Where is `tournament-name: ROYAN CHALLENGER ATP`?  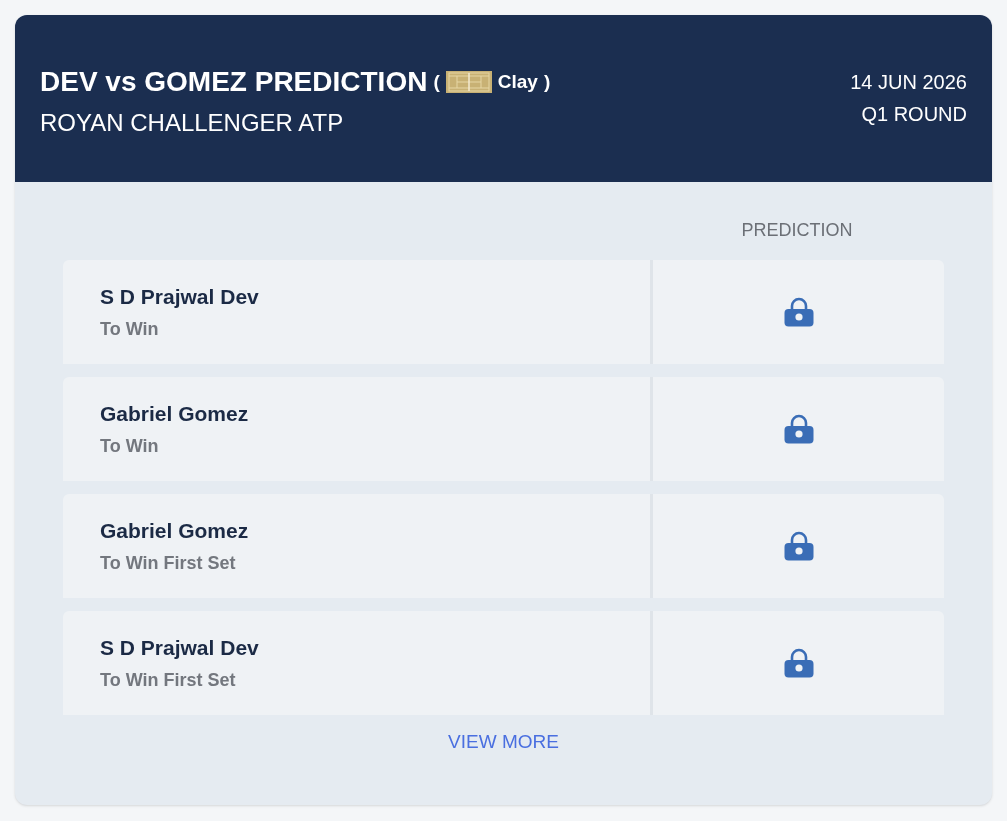
tournament-name: ROYAN CHALLENGER ATP is located at coordinates (192, 123).